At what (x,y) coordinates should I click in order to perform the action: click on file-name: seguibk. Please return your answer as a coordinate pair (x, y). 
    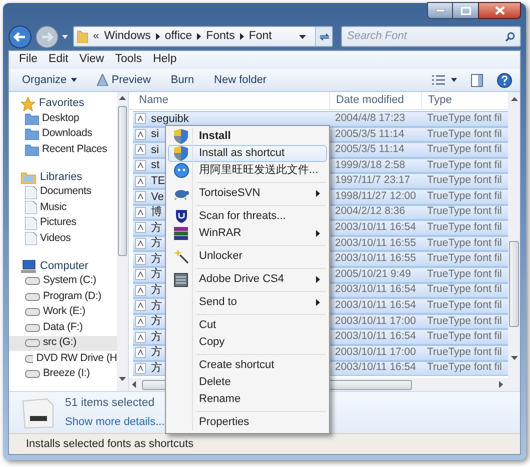
    Looking at the image, I should click on (170, 119).